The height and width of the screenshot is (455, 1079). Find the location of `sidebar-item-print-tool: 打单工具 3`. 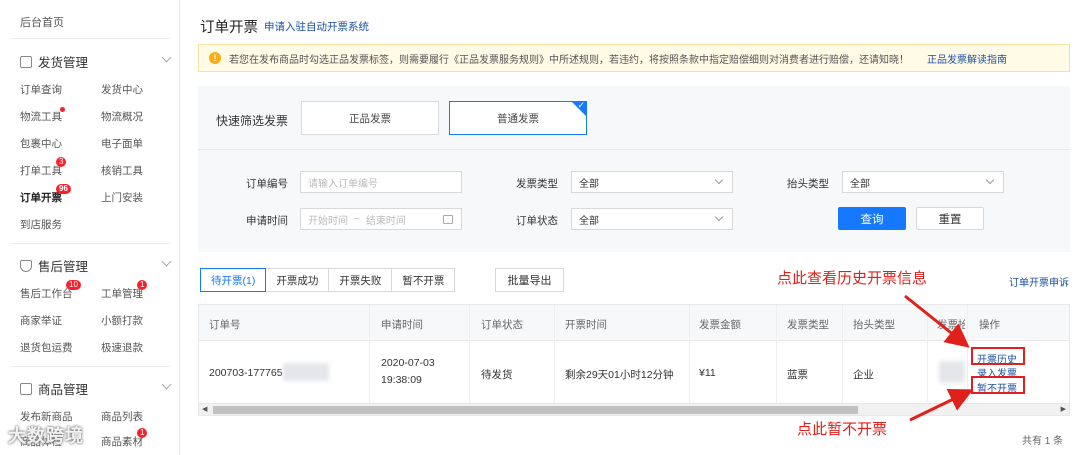

sidebar-item-print-tool: 打单工具 3 is located at coordinates (43, 167).